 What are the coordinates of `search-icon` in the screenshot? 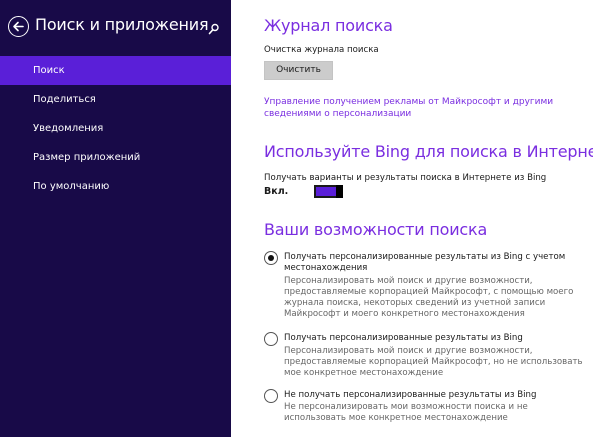 It's located at (213, 29).